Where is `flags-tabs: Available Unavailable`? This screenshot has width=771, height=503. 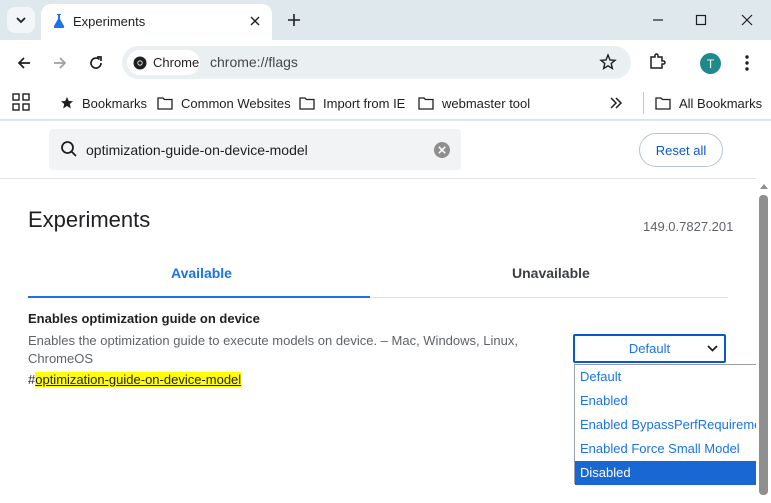 flags-tabs: Available Unavailable is located at coordinates (378, 274).